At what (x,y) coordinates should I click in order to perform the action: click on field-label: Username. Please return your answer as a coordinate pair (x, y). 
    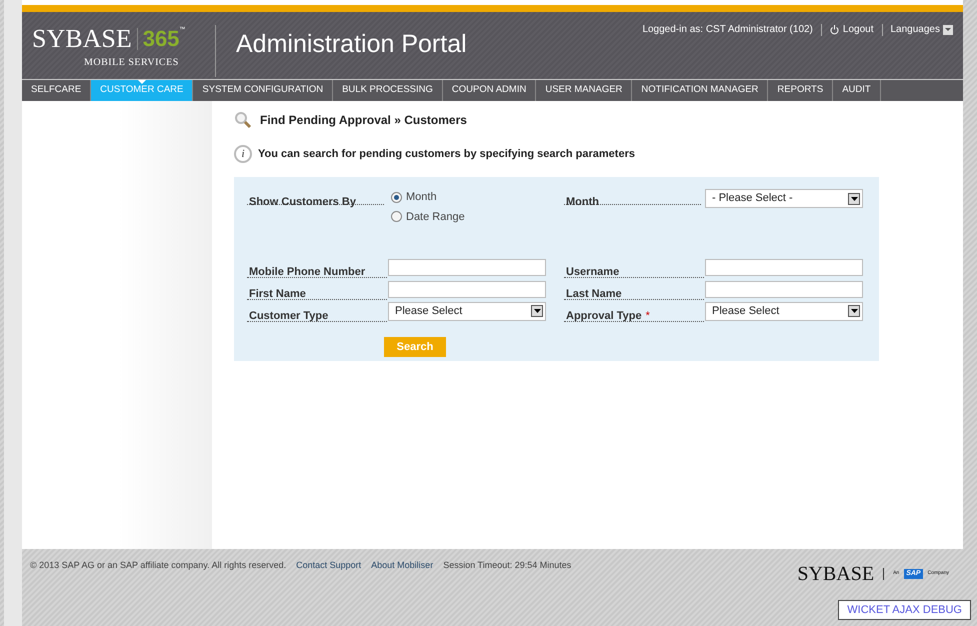
    Looking at the image, I should click on (593, 272).